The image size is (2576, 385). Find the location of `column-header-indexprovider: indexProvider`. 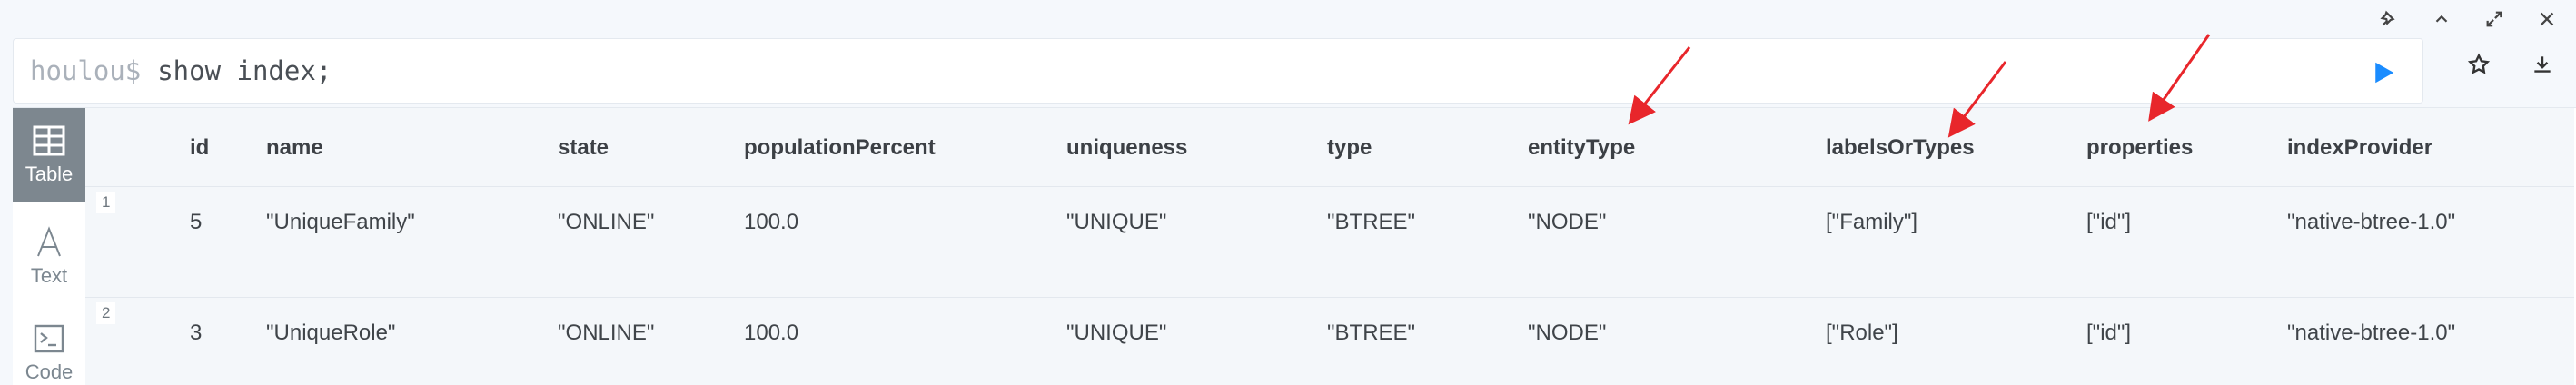

column-header-indexprovider: indexProvider is located at coordinates (2359, 148).